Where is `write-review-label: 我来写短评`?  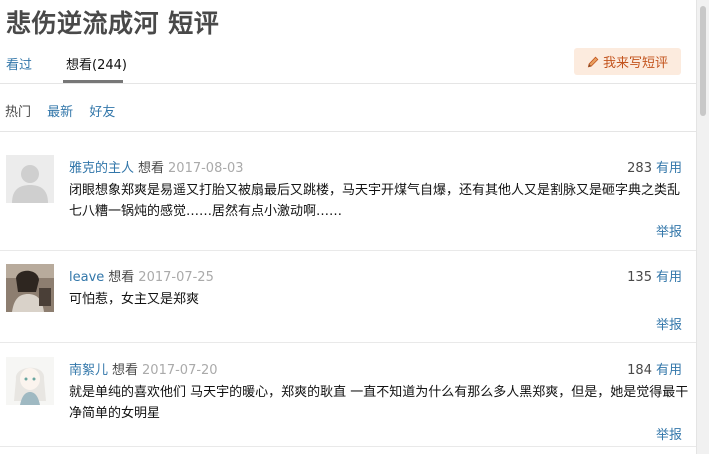
write-review-label: 我来写短评 is located at coordinates (635, 63).